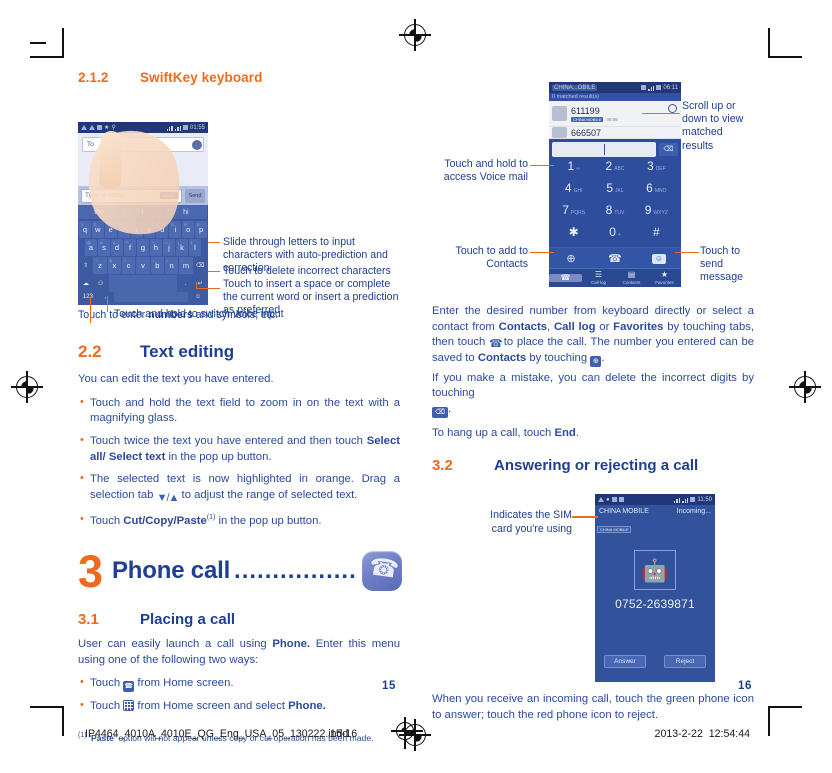 The image size is (832, 773). I want to click on battery-icon, so click(185, 127).